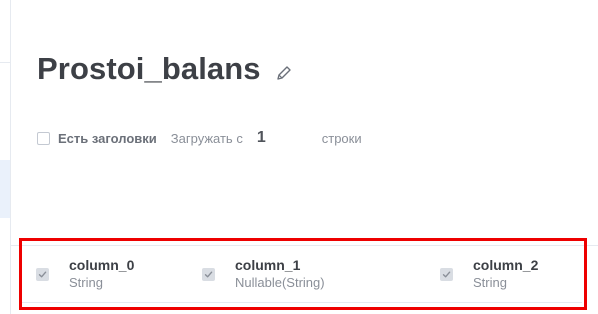 The height and width of the screenshot is (314, 598). Describe the element at coordinates (206, 138) in the screenshot. I see `load-from-label: Загружать с` at that location.